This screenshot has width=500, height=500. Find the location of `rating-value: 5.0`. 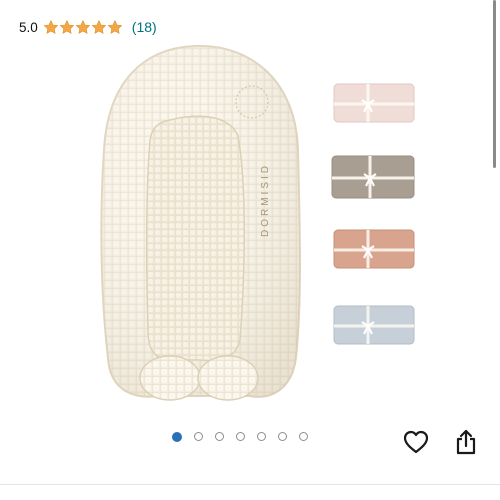

rating-value: 5.0 is located at coordinates (28, 27).